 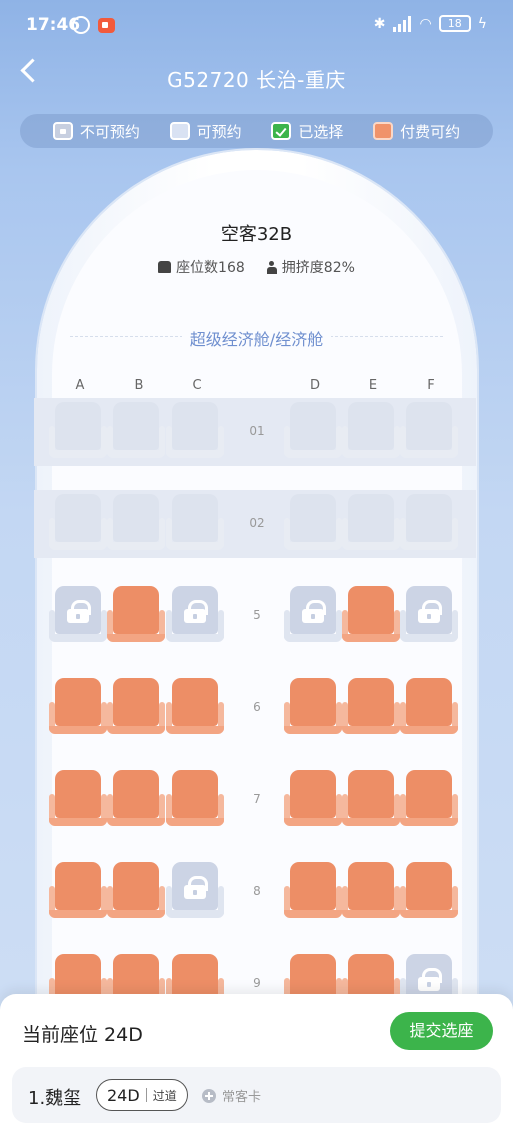 What do you see at coordinates (136, 800) in the screenshot?
I see `seat-7B` at bounding box center [136, 800].